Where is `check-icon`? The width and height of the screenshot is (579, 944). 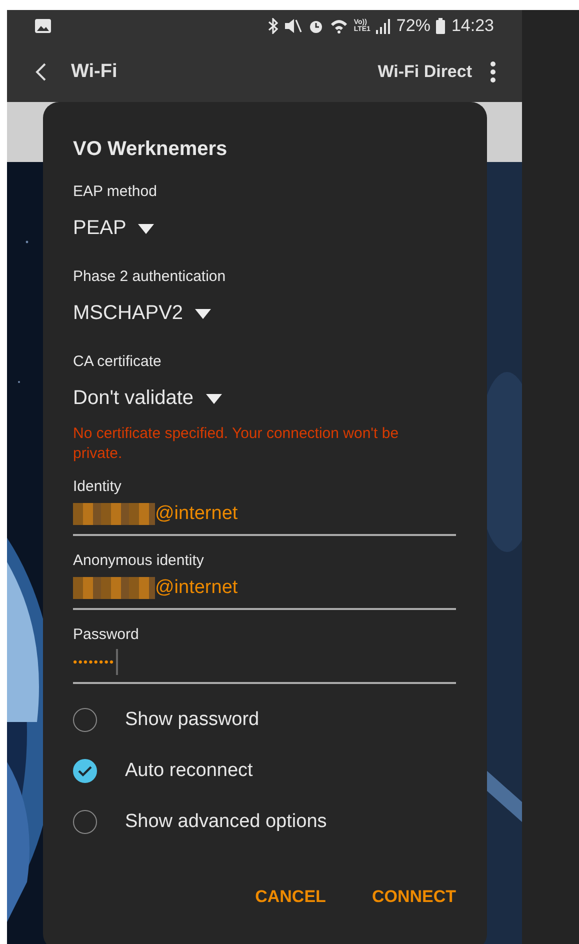
check-icon is located at coordinates (85, 771).